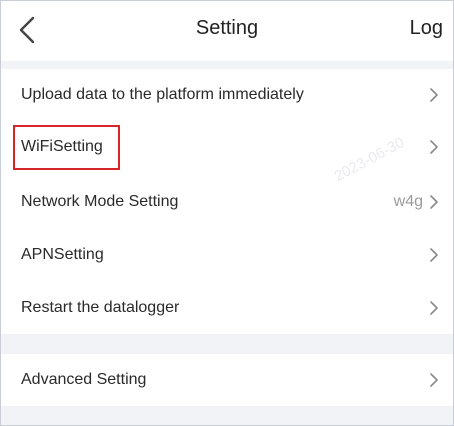 This screenshot has width=454, height=426. I want to click on setting-label: Upload data to the platform immediately, so click(162, 94).